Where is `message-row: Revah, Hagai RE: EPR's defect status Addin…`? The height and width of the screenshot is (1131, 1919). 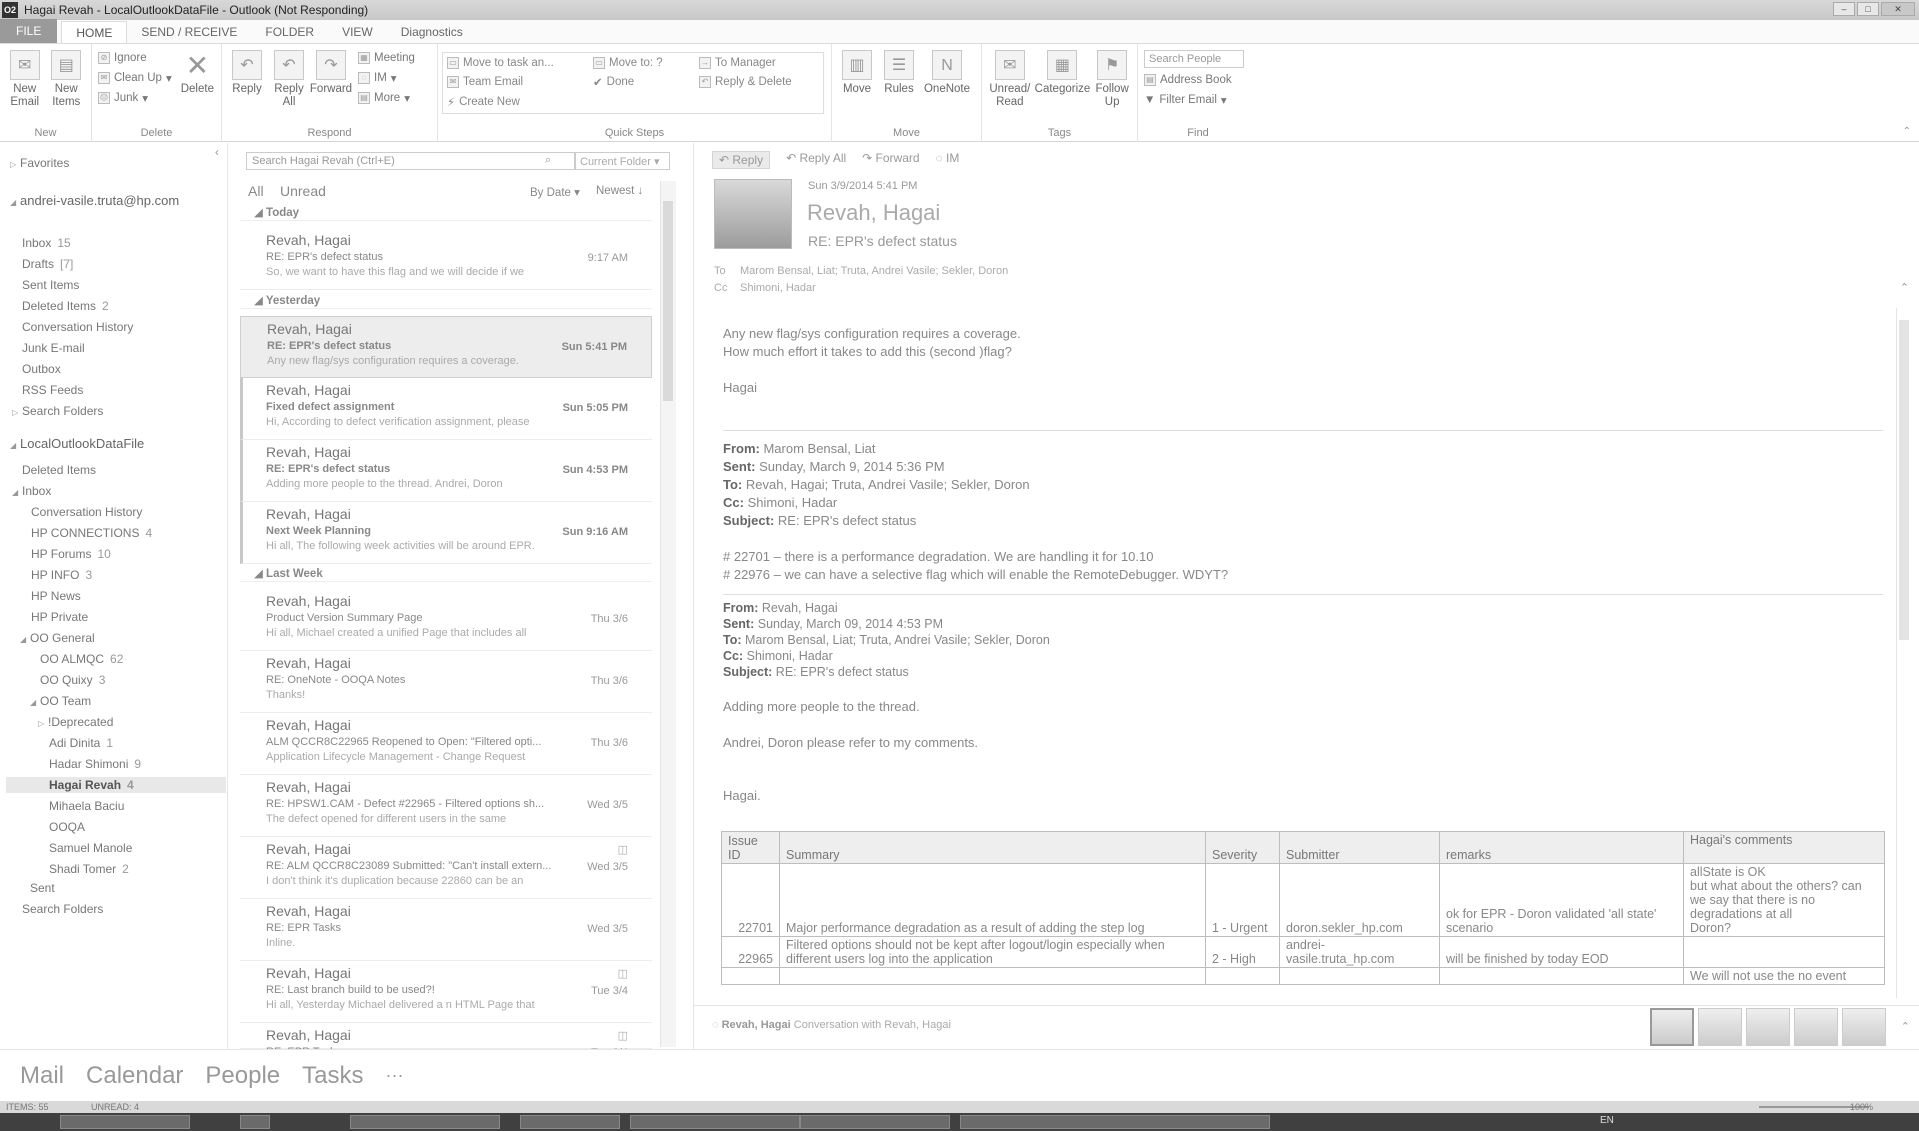 message-row: Revah, Hagai RE: EPR's defect status Addin… is located at coordinates (446, 471).